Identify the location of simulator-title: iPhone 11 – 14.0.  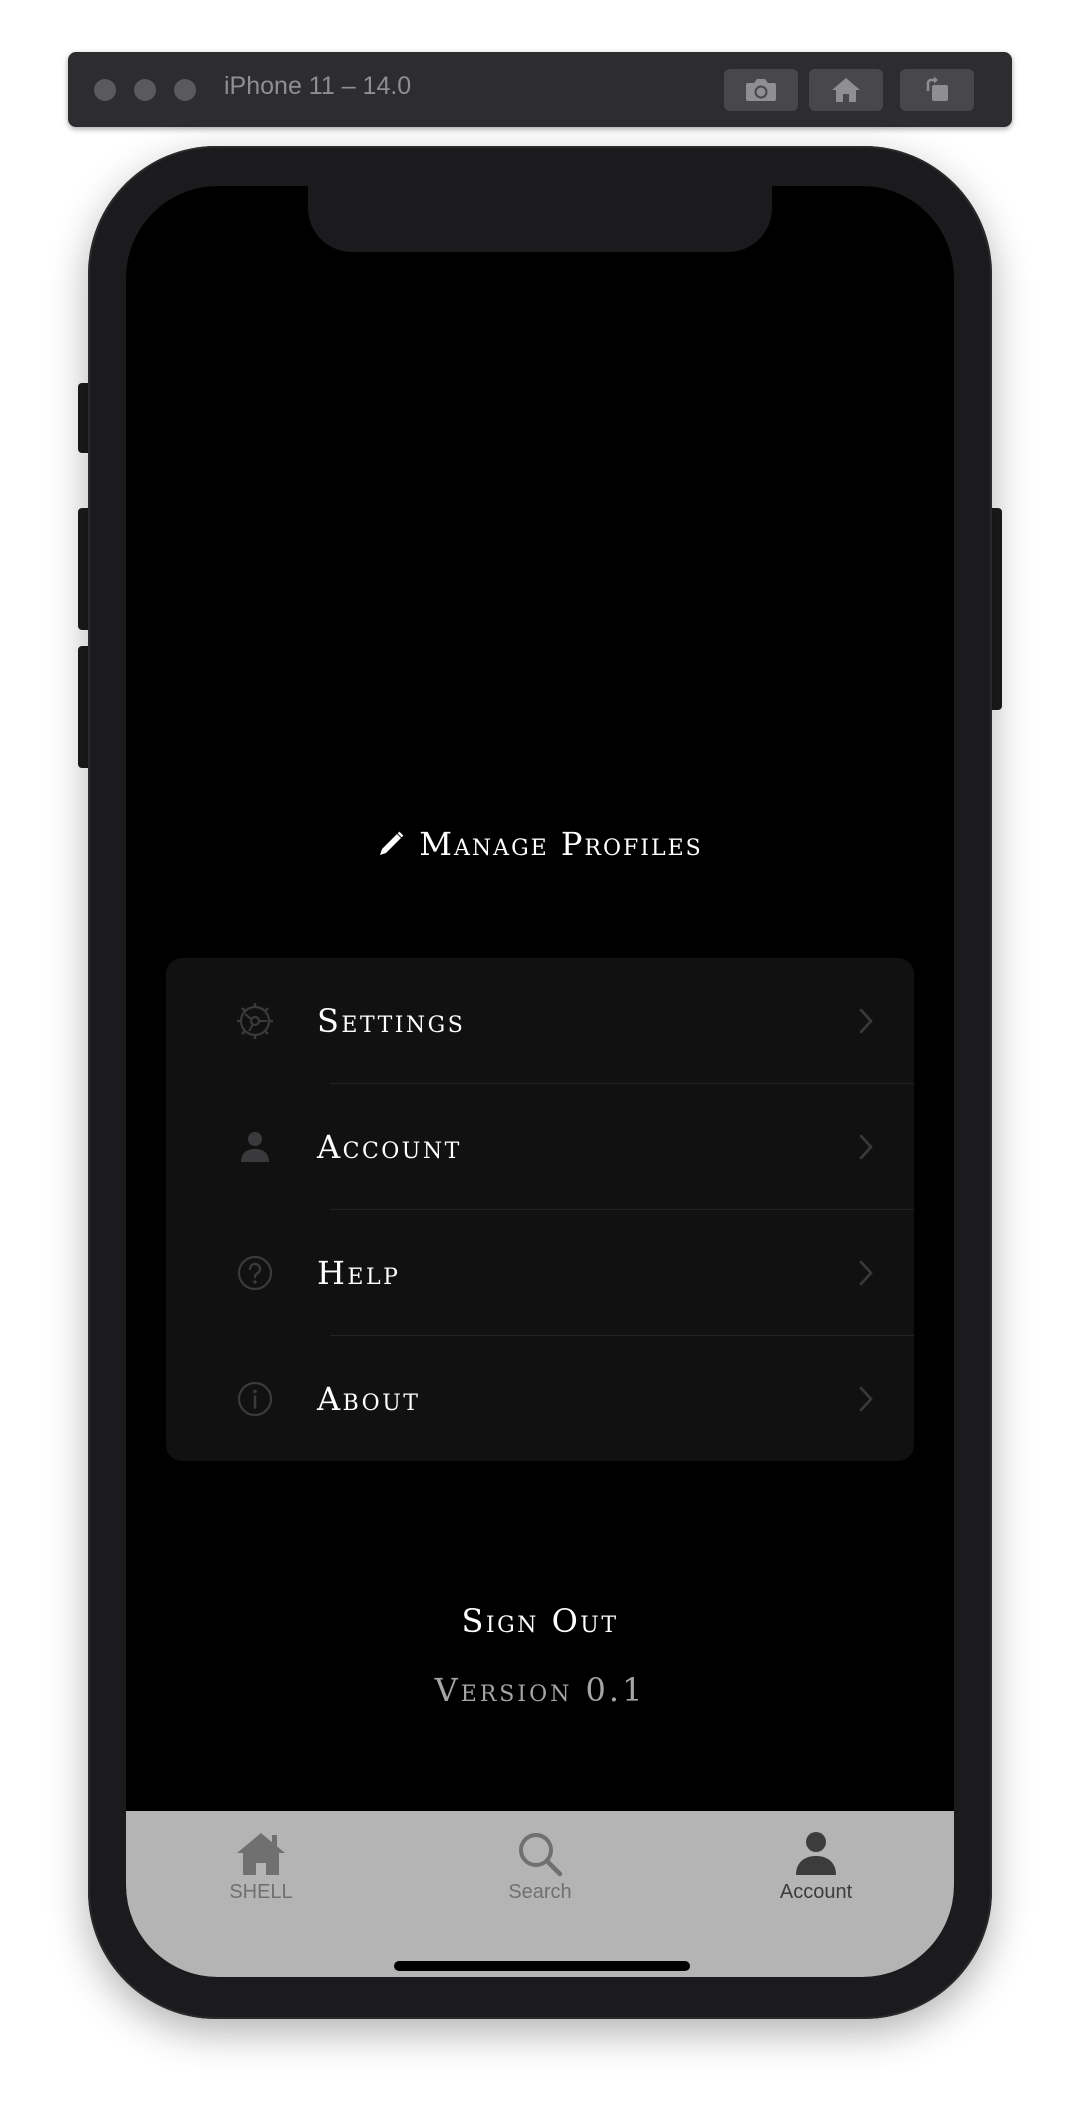
(318, 86).